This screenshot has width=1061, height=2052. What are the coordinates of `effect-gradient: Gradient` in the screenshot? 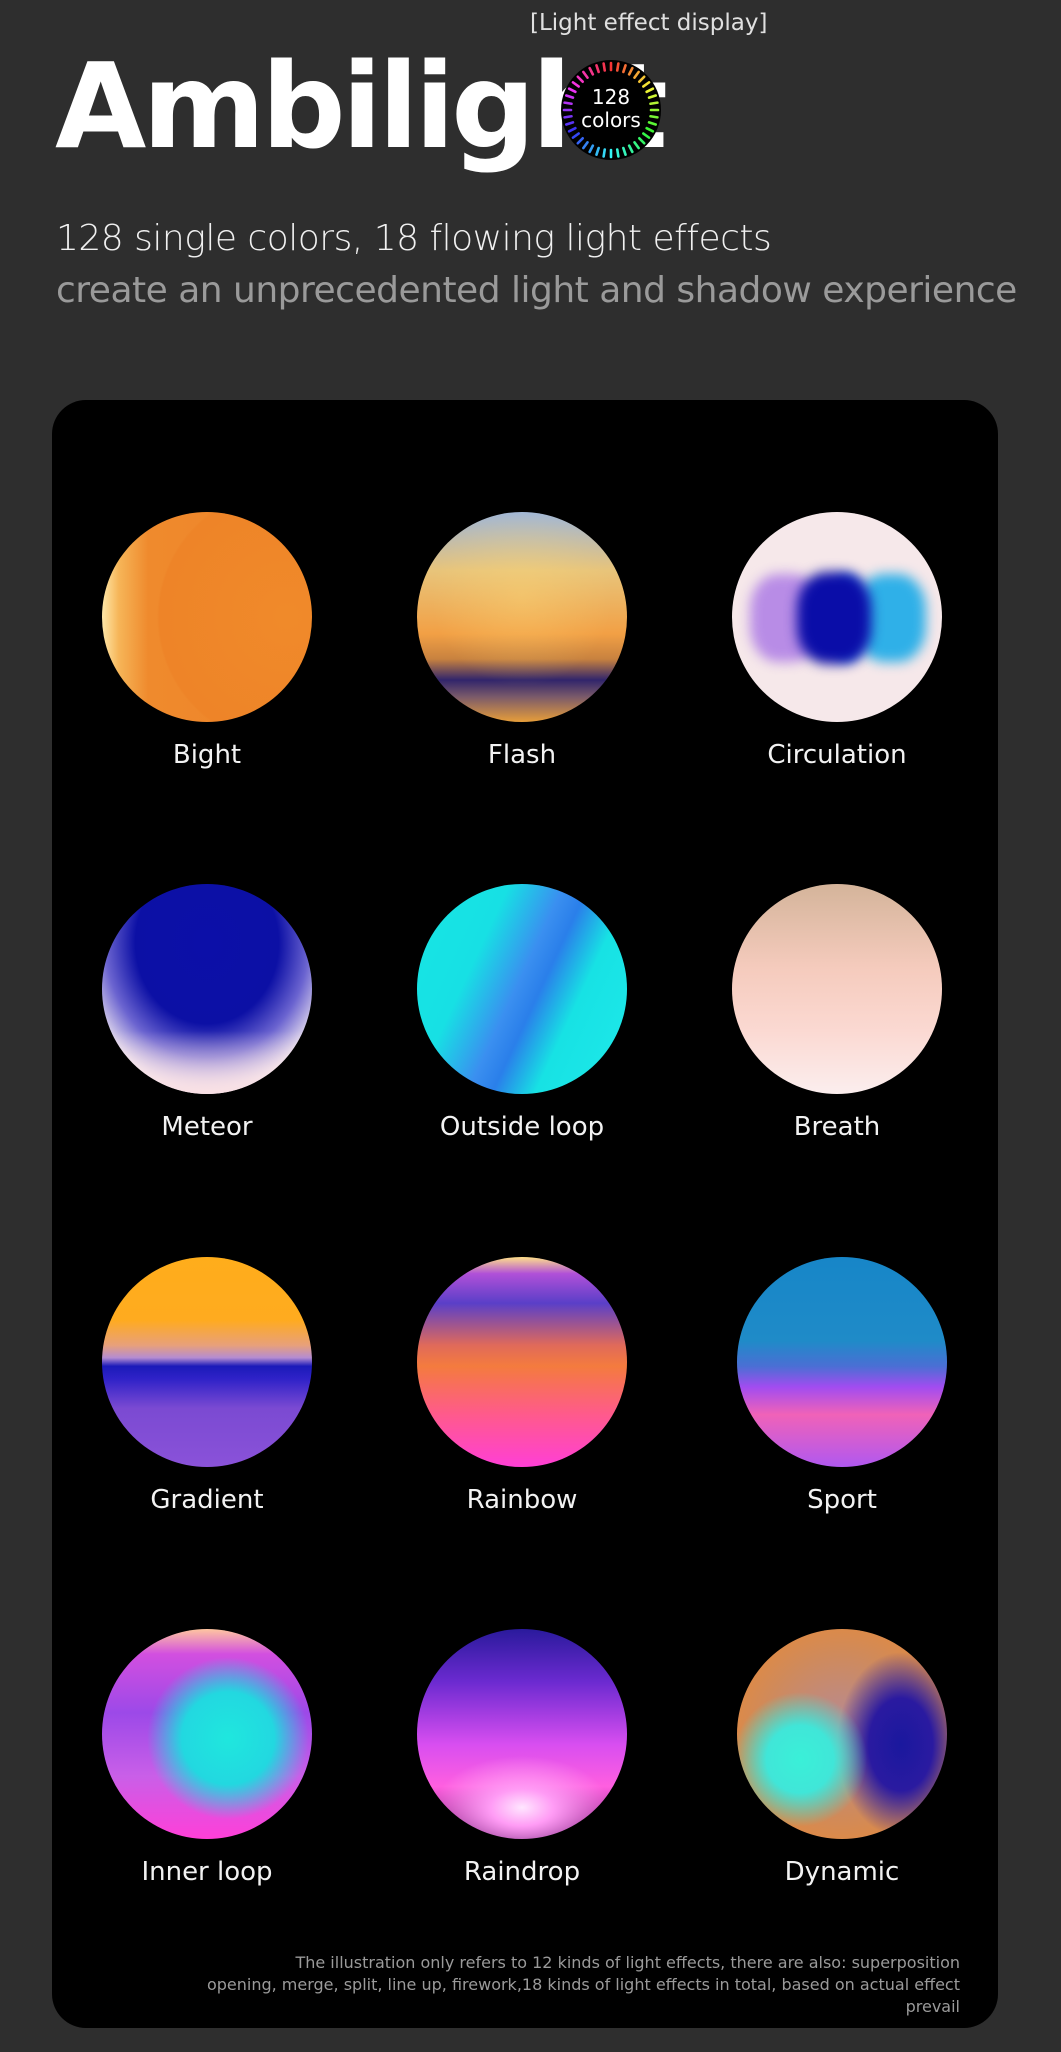 It's located at (207, 1386).